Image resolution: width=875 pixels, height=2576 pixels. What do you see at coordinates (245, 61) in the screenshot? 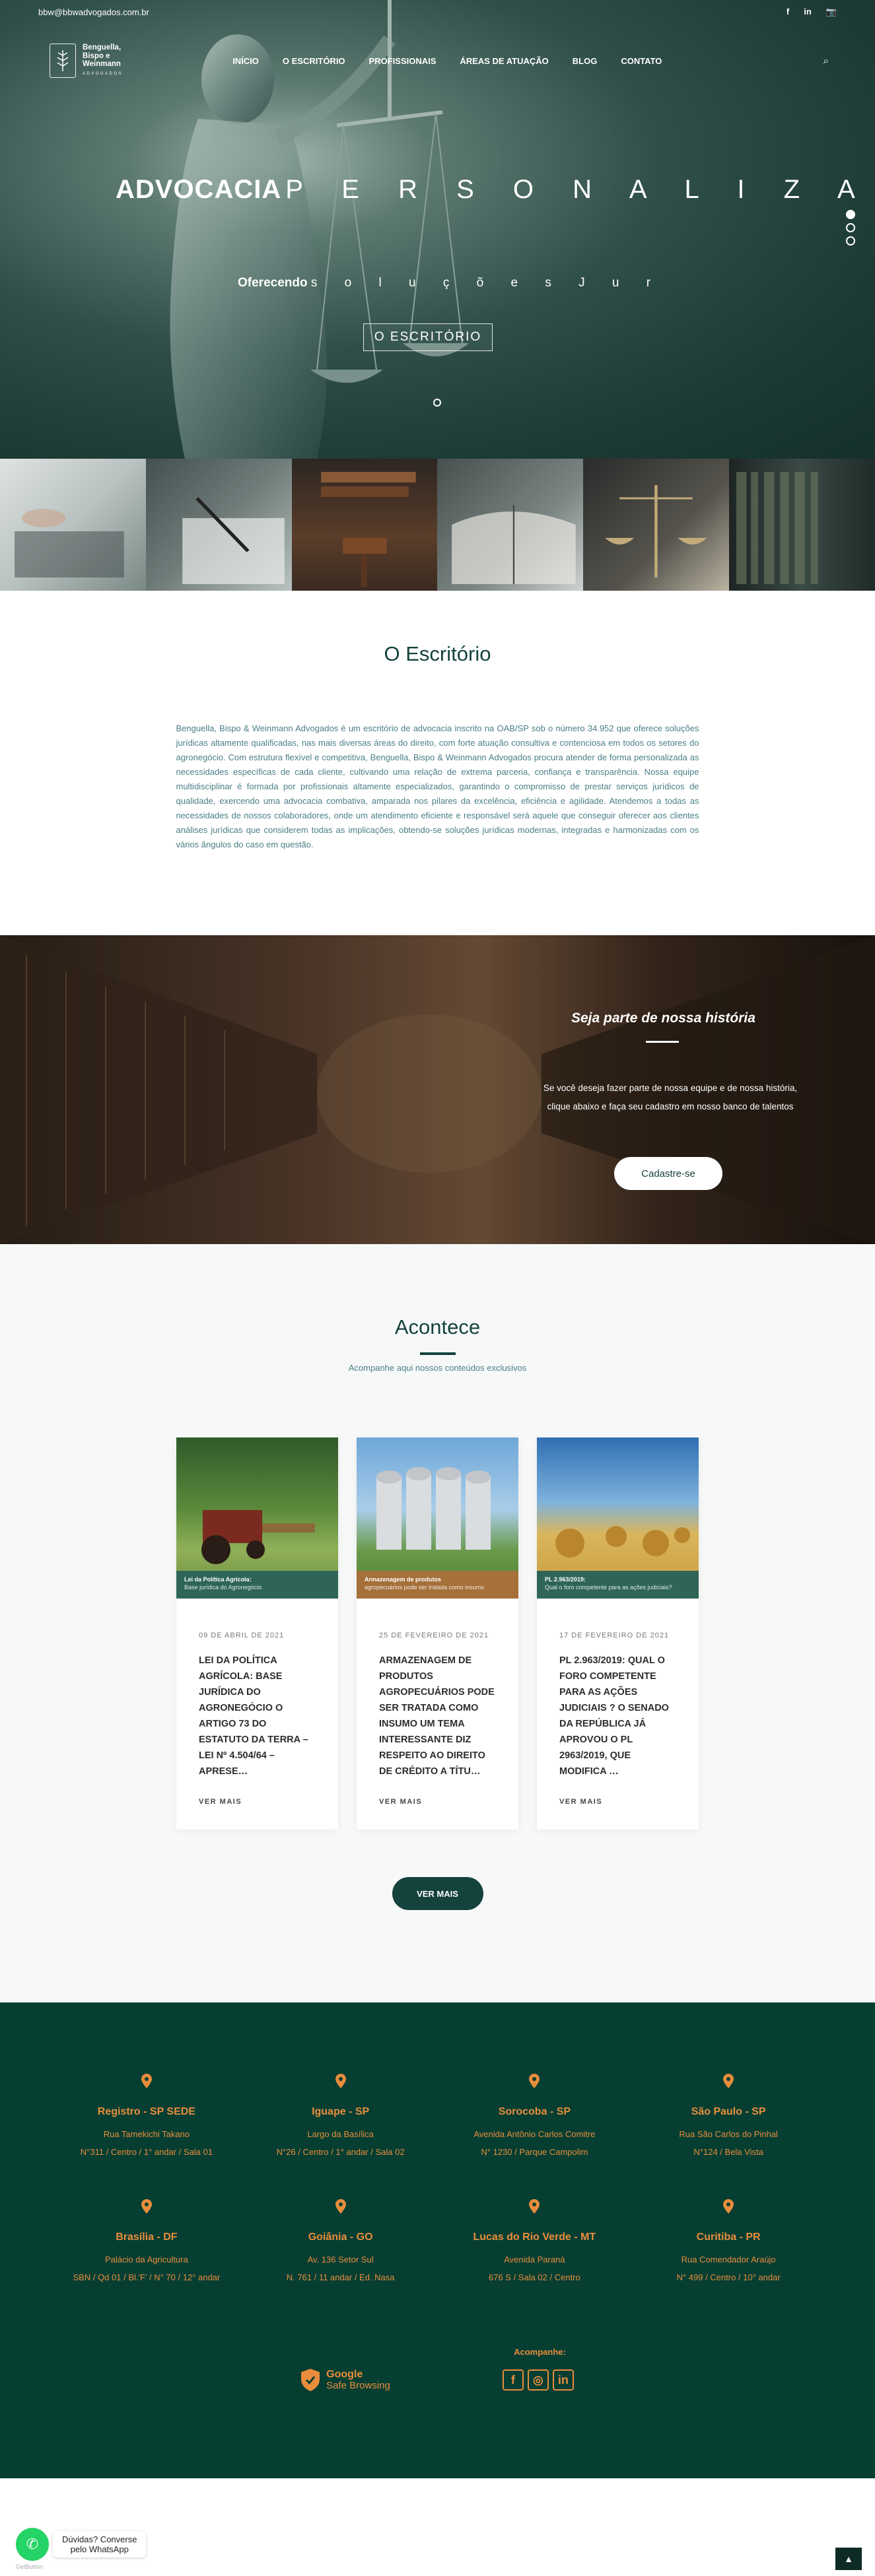
I see `nav-inicio: INÍCIO` at bounding box center [245, 61].